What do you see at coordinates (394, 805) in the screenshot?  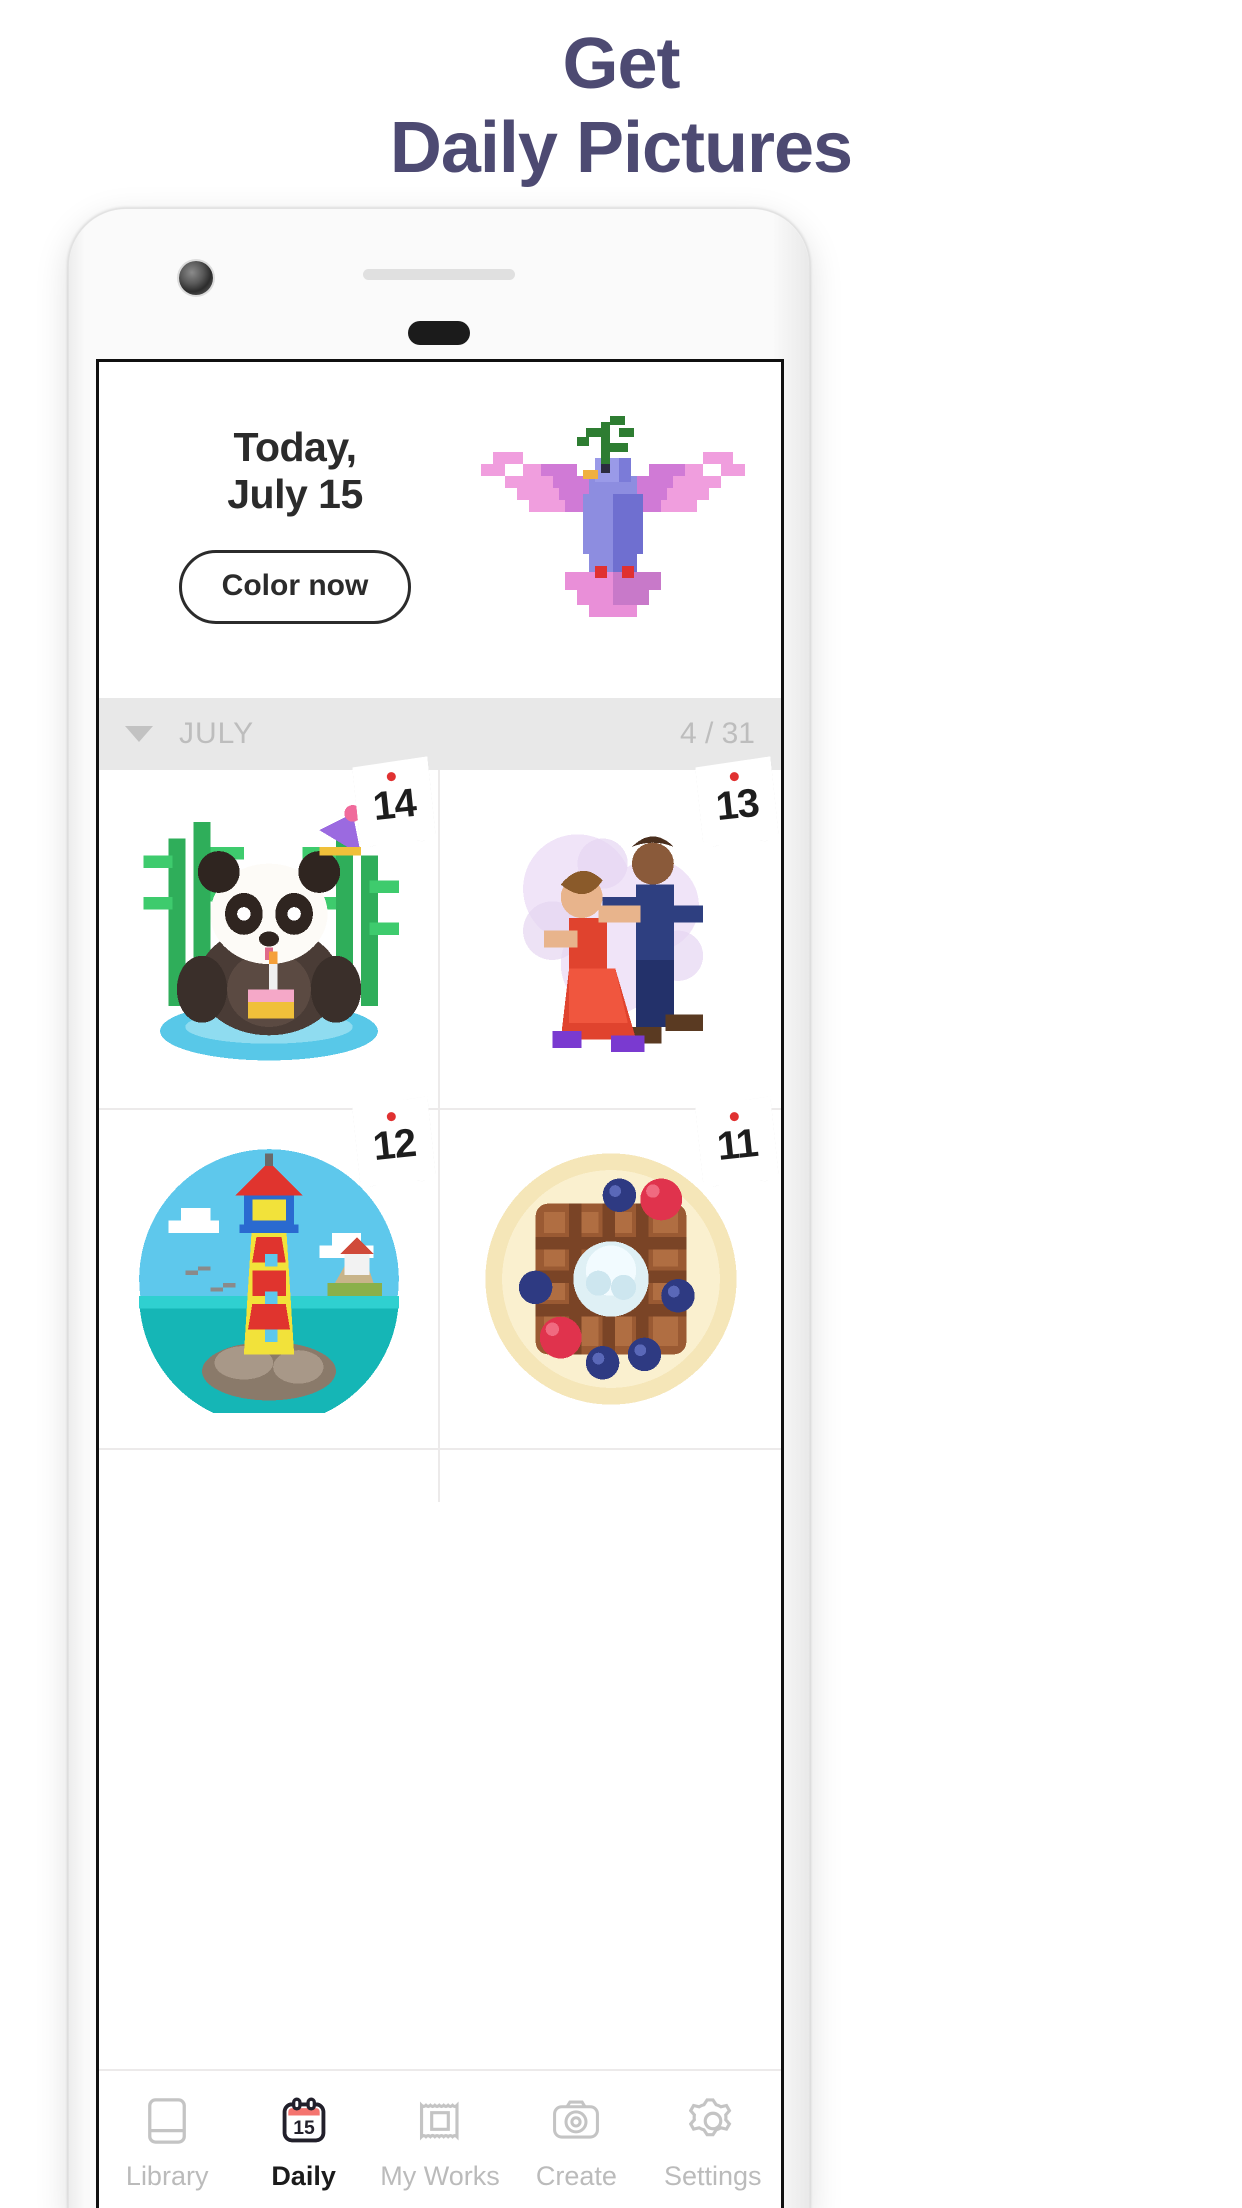 I see `date-badge-number: 14` at bounding box center [394, 805].